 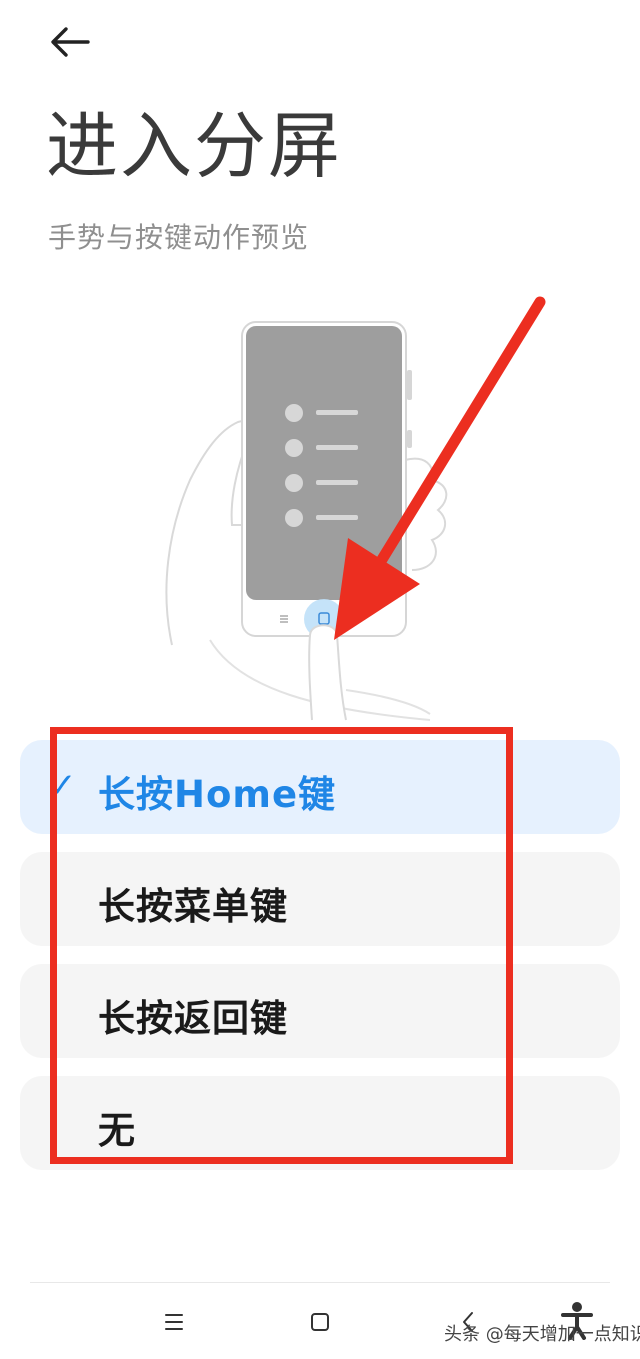 I want to click on back-arrow-icon, so click(x=70, y=42).